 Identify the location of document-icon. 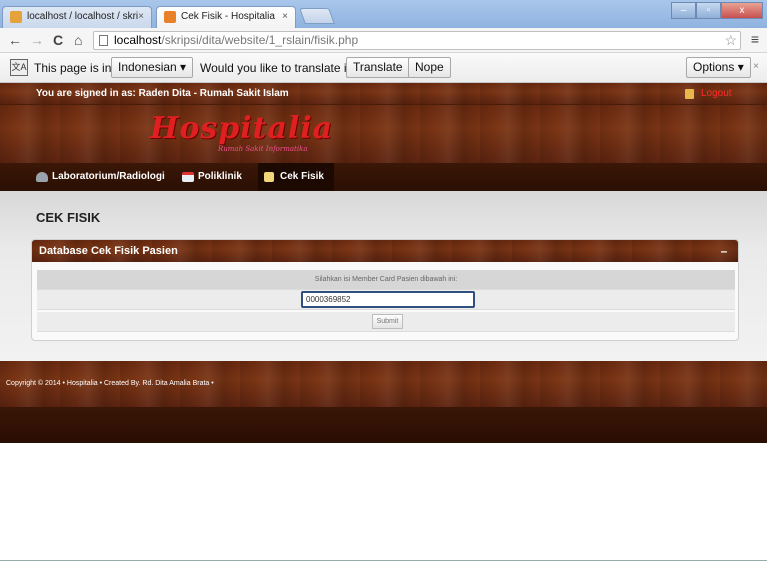
(269, 177).